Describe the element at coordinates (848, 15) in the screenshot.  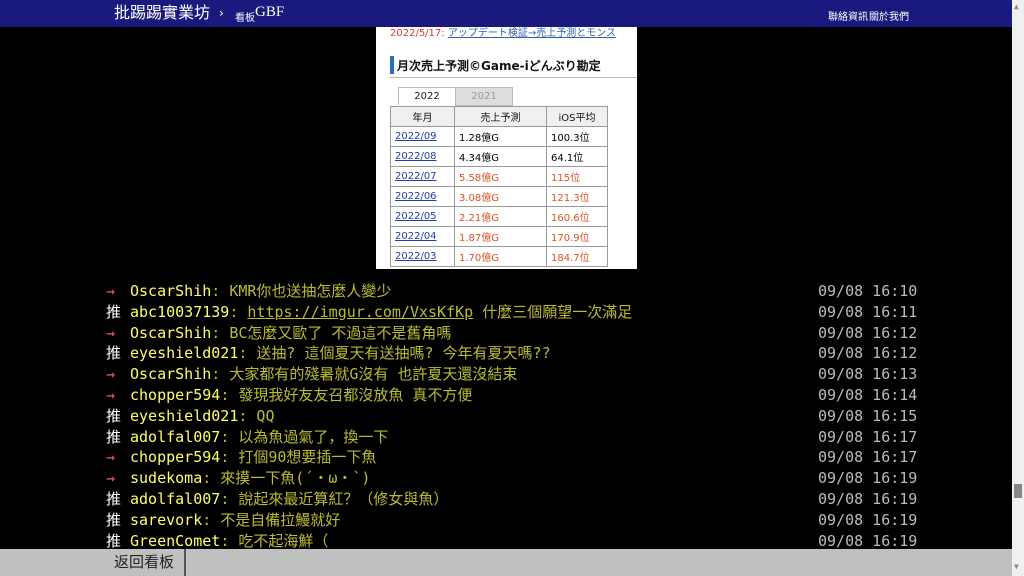
I see `nav-contact-link: 聯絡資訊` at that location.